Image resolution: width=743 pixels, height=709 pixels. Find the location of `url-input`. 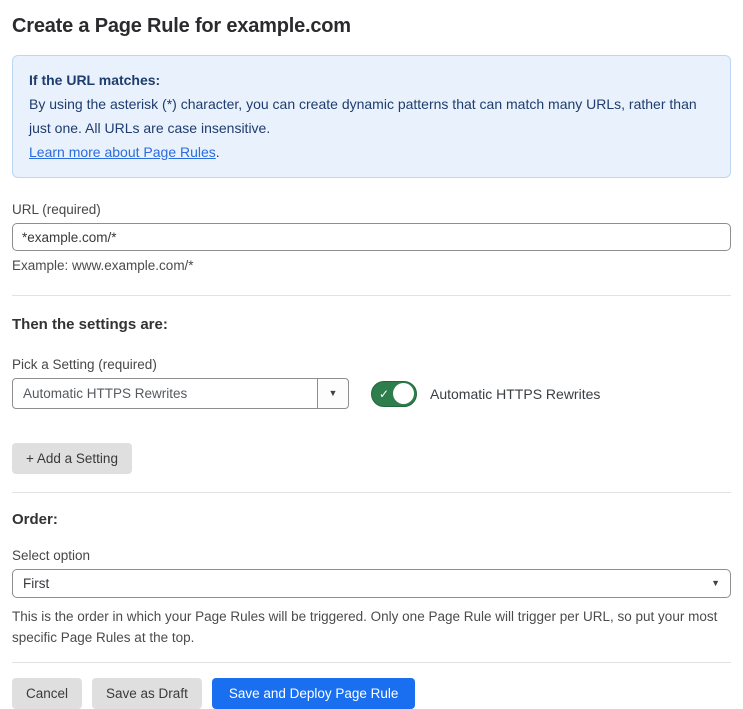

url-input is located at coordinates (371, 237).